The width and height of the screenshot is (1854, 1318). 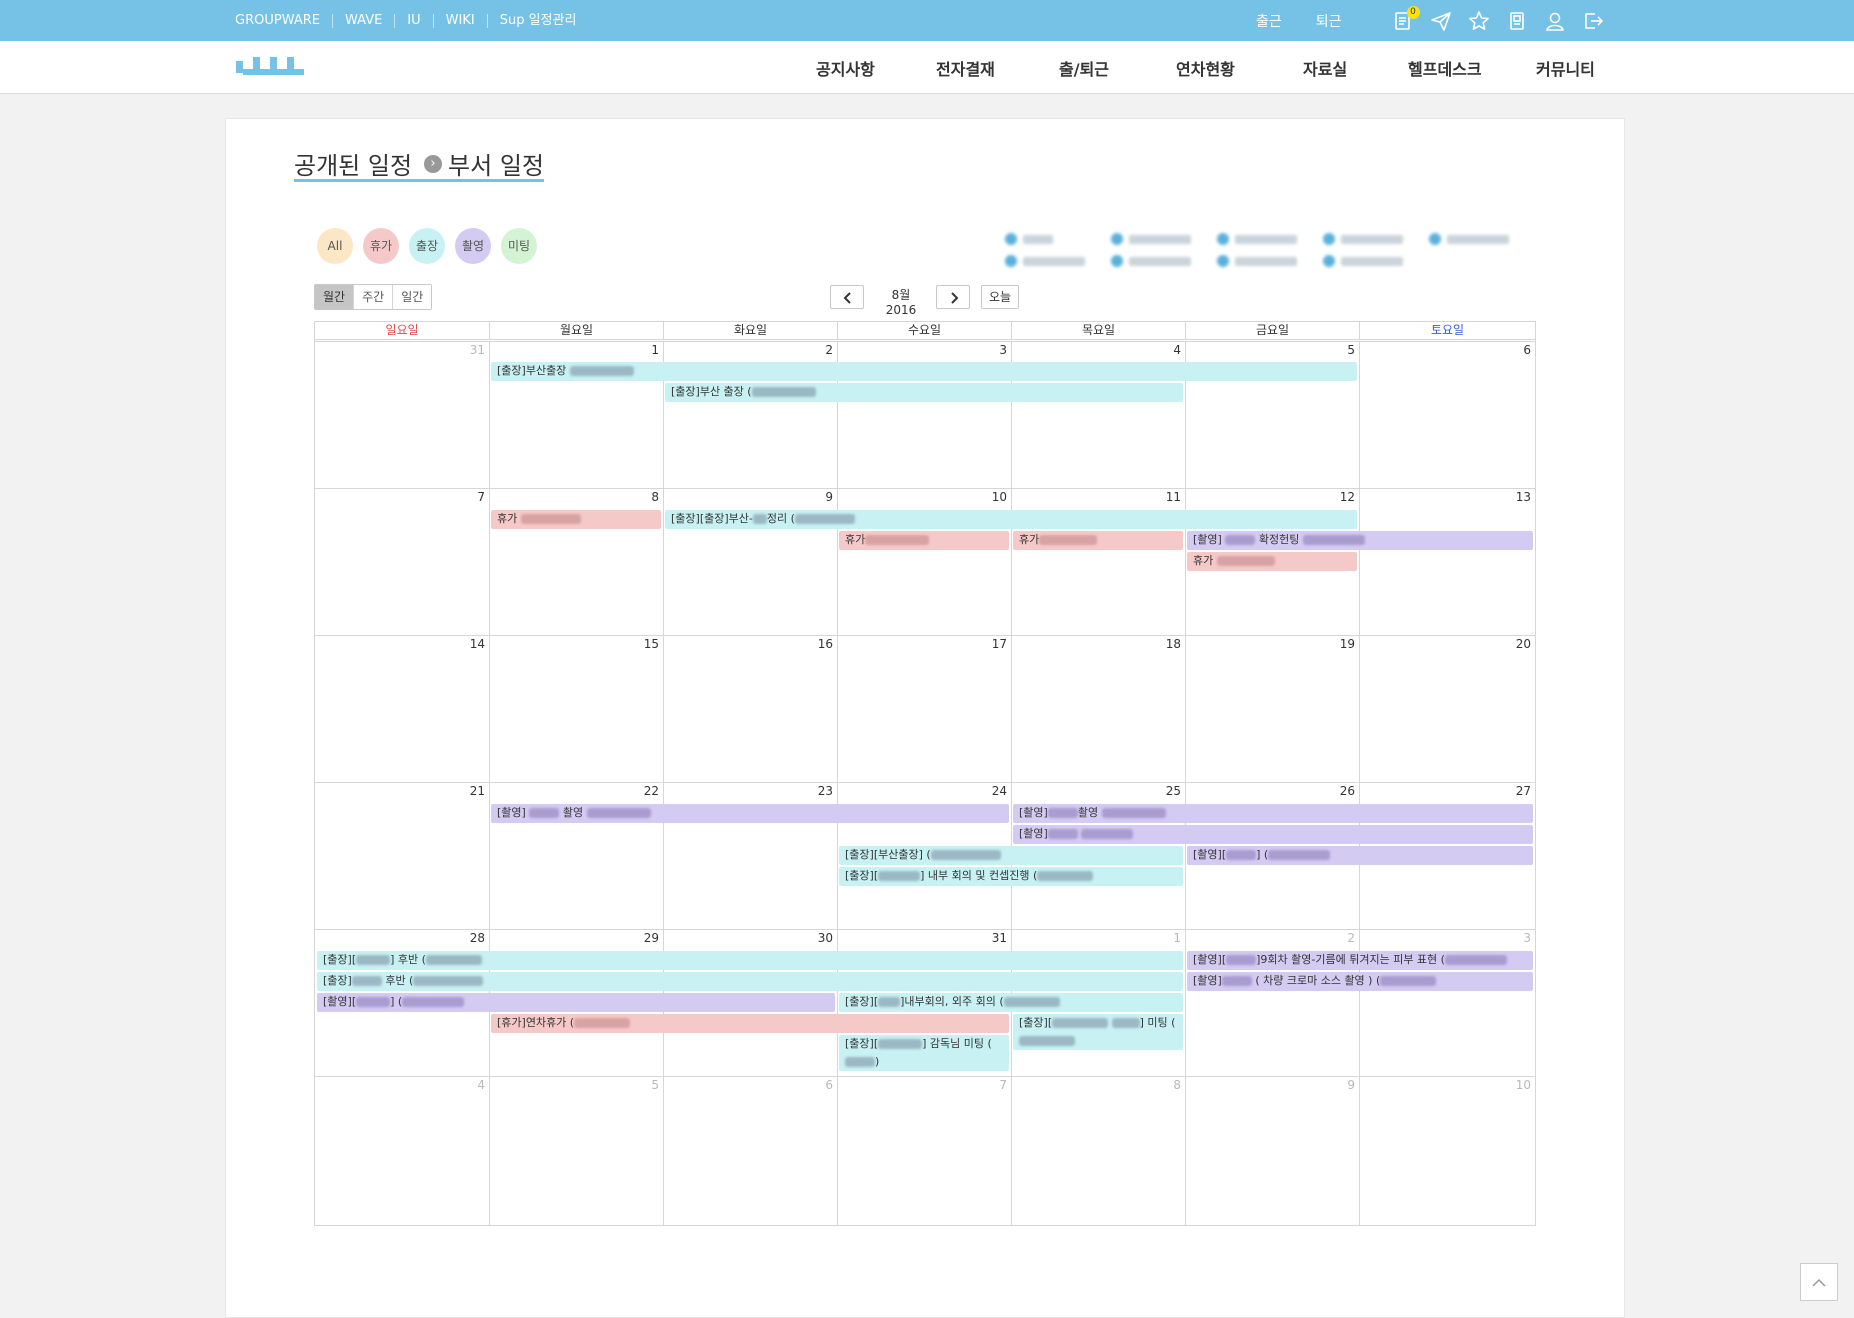 What do you see at coordinates (335, 246) in the screenshot?
I see `filter-all-chip: All` at bounding box center [335, 246].